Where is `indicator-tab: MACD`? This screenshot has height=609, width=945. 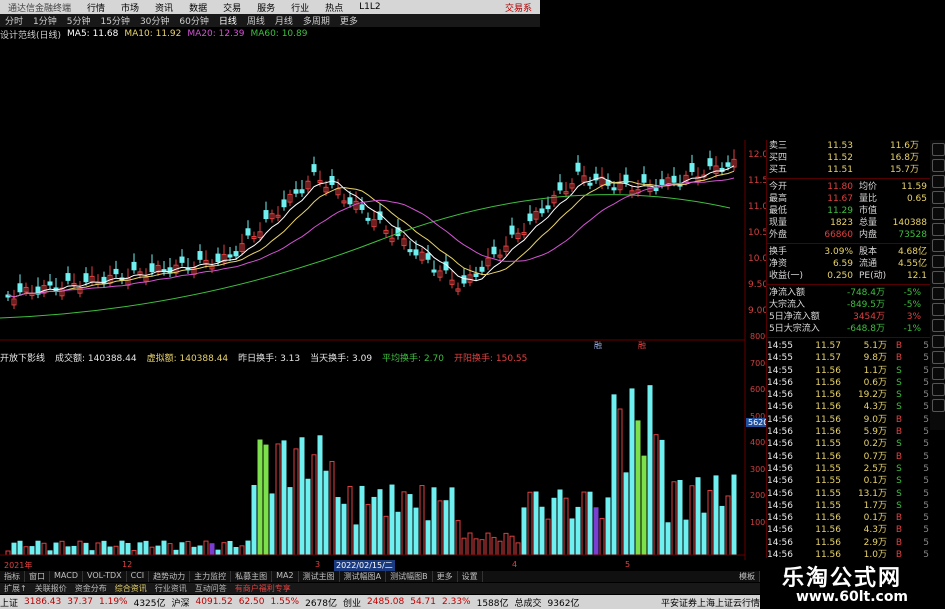
indicator-tab: MACD is located at coordinates (66, 576).